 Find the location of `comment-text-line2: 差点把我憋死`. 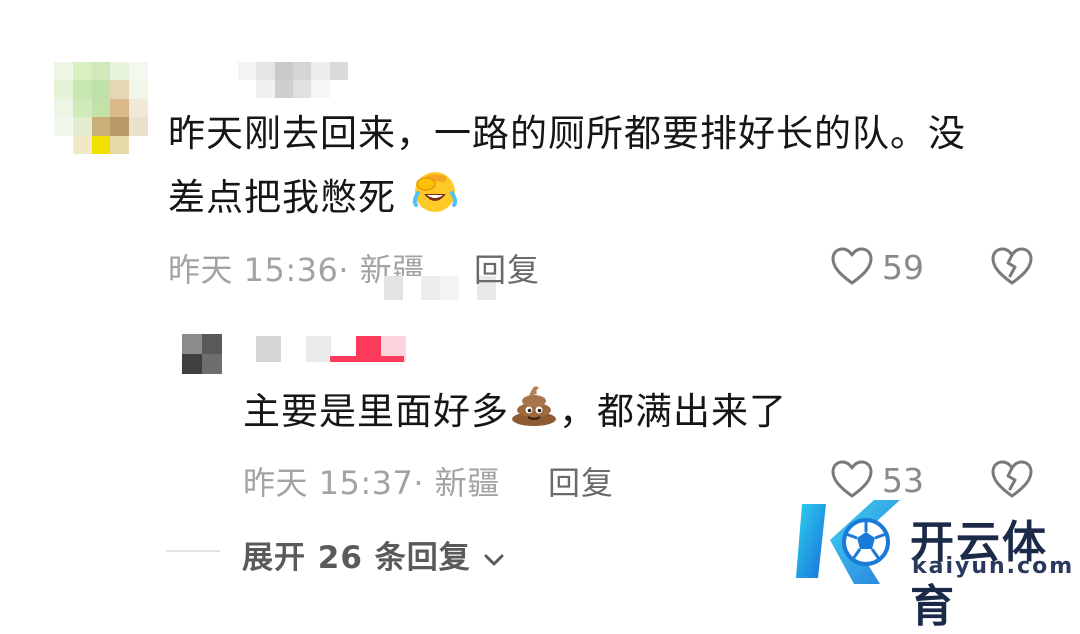

comment-text-line2: 差点把我憋死 is located at coordinates (608, 199).